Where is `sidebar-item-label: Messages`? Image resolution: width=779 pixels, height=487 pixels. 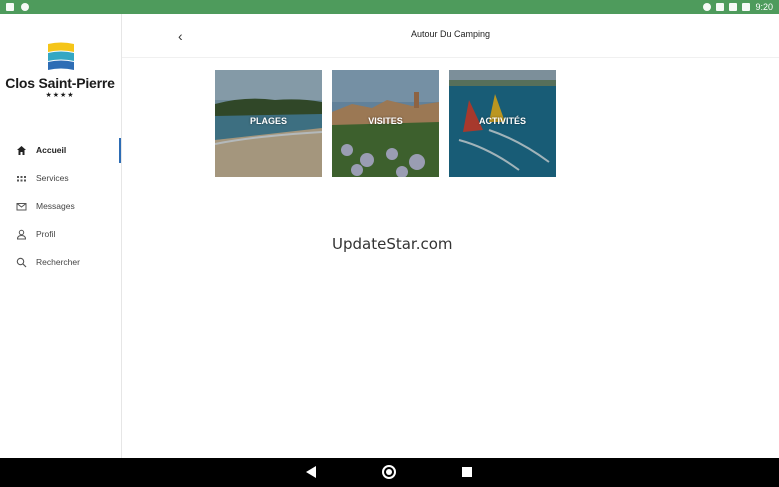
sidebar-item-label: Messages is located at coordinates (55, 206).